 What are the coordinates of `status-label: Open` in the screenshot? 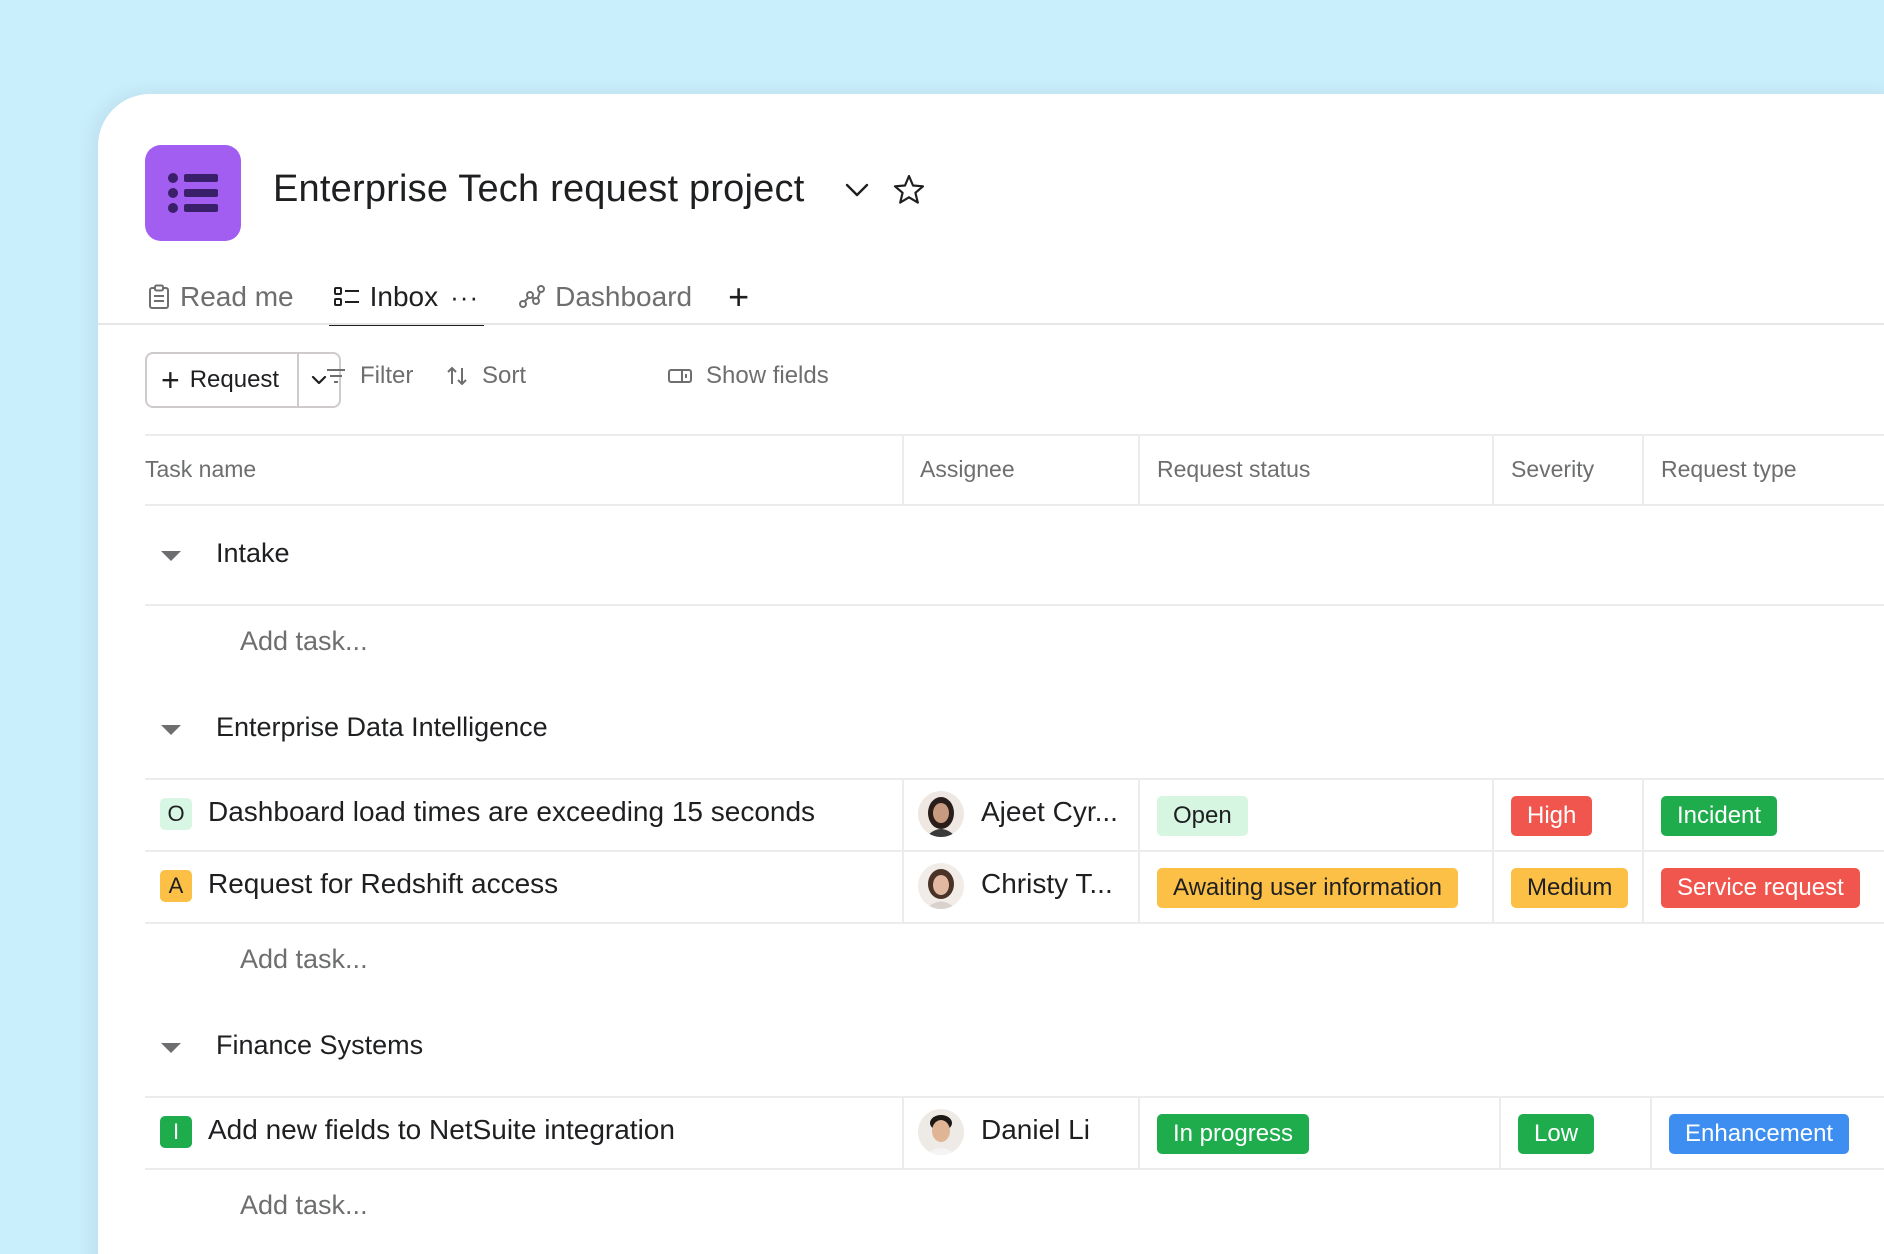 It's located at (1202, 815).